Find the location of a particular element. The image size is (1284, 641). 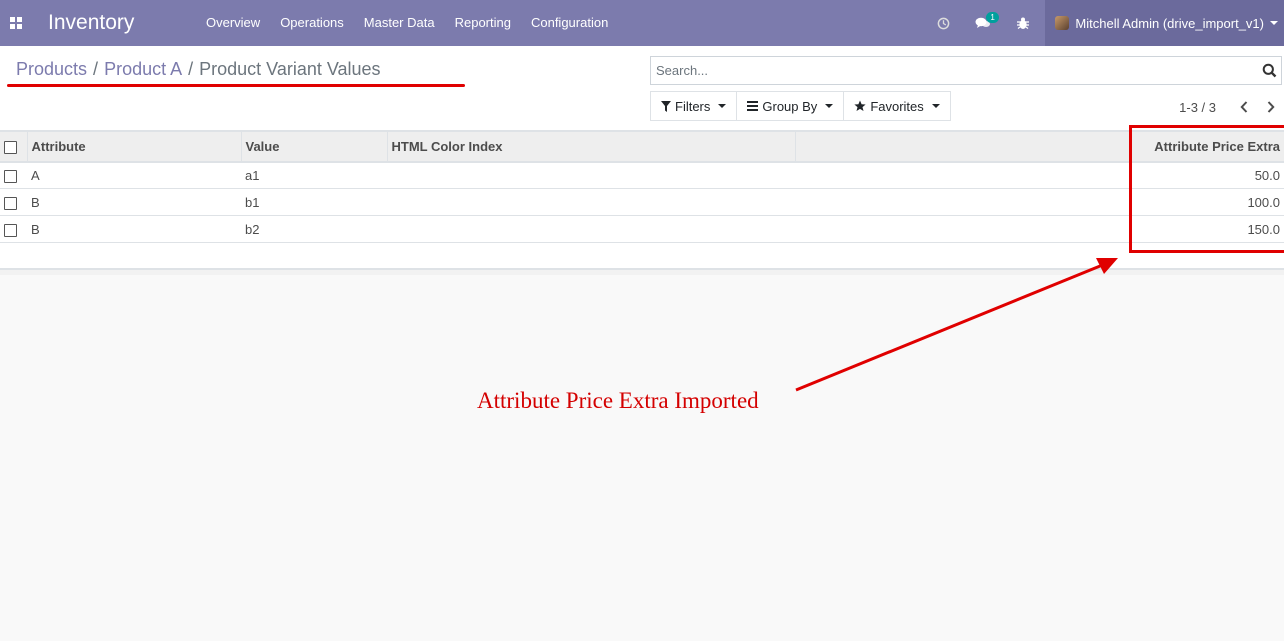

cell-value: b1 is located at coordinates (252, 202).